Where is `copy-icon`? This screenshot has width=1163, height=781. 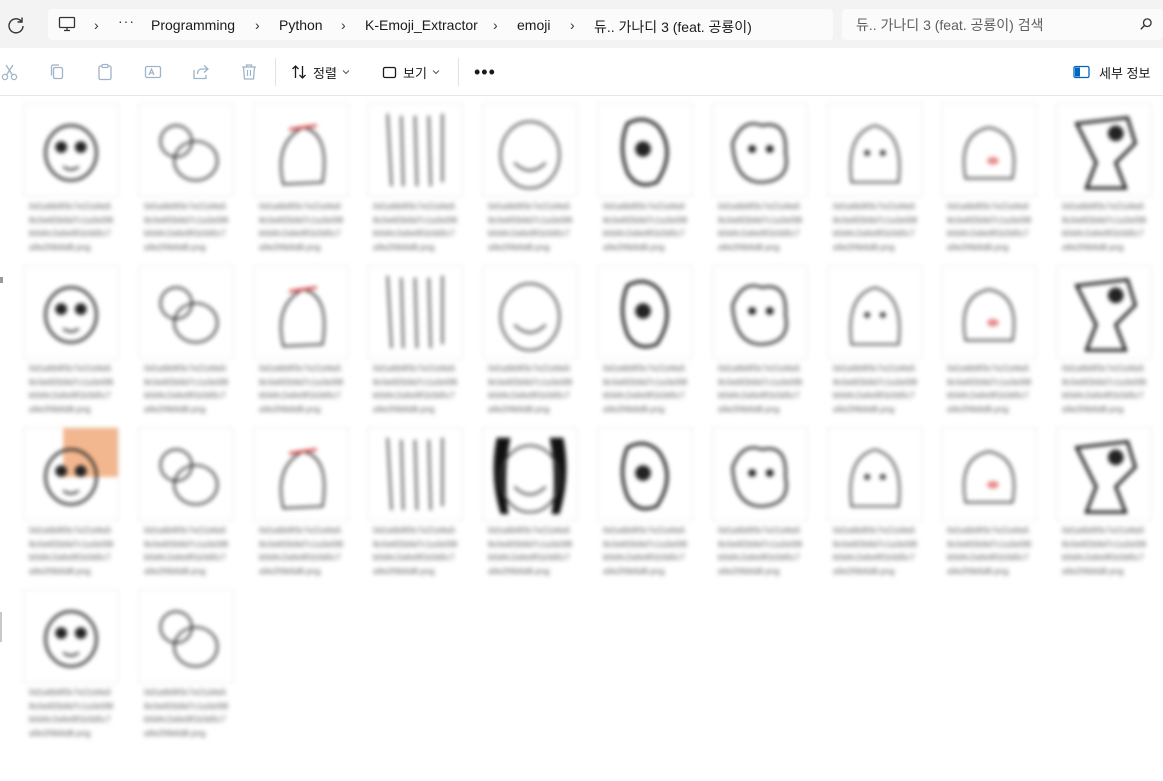
copy-icon is located at coordinates (57, 72).